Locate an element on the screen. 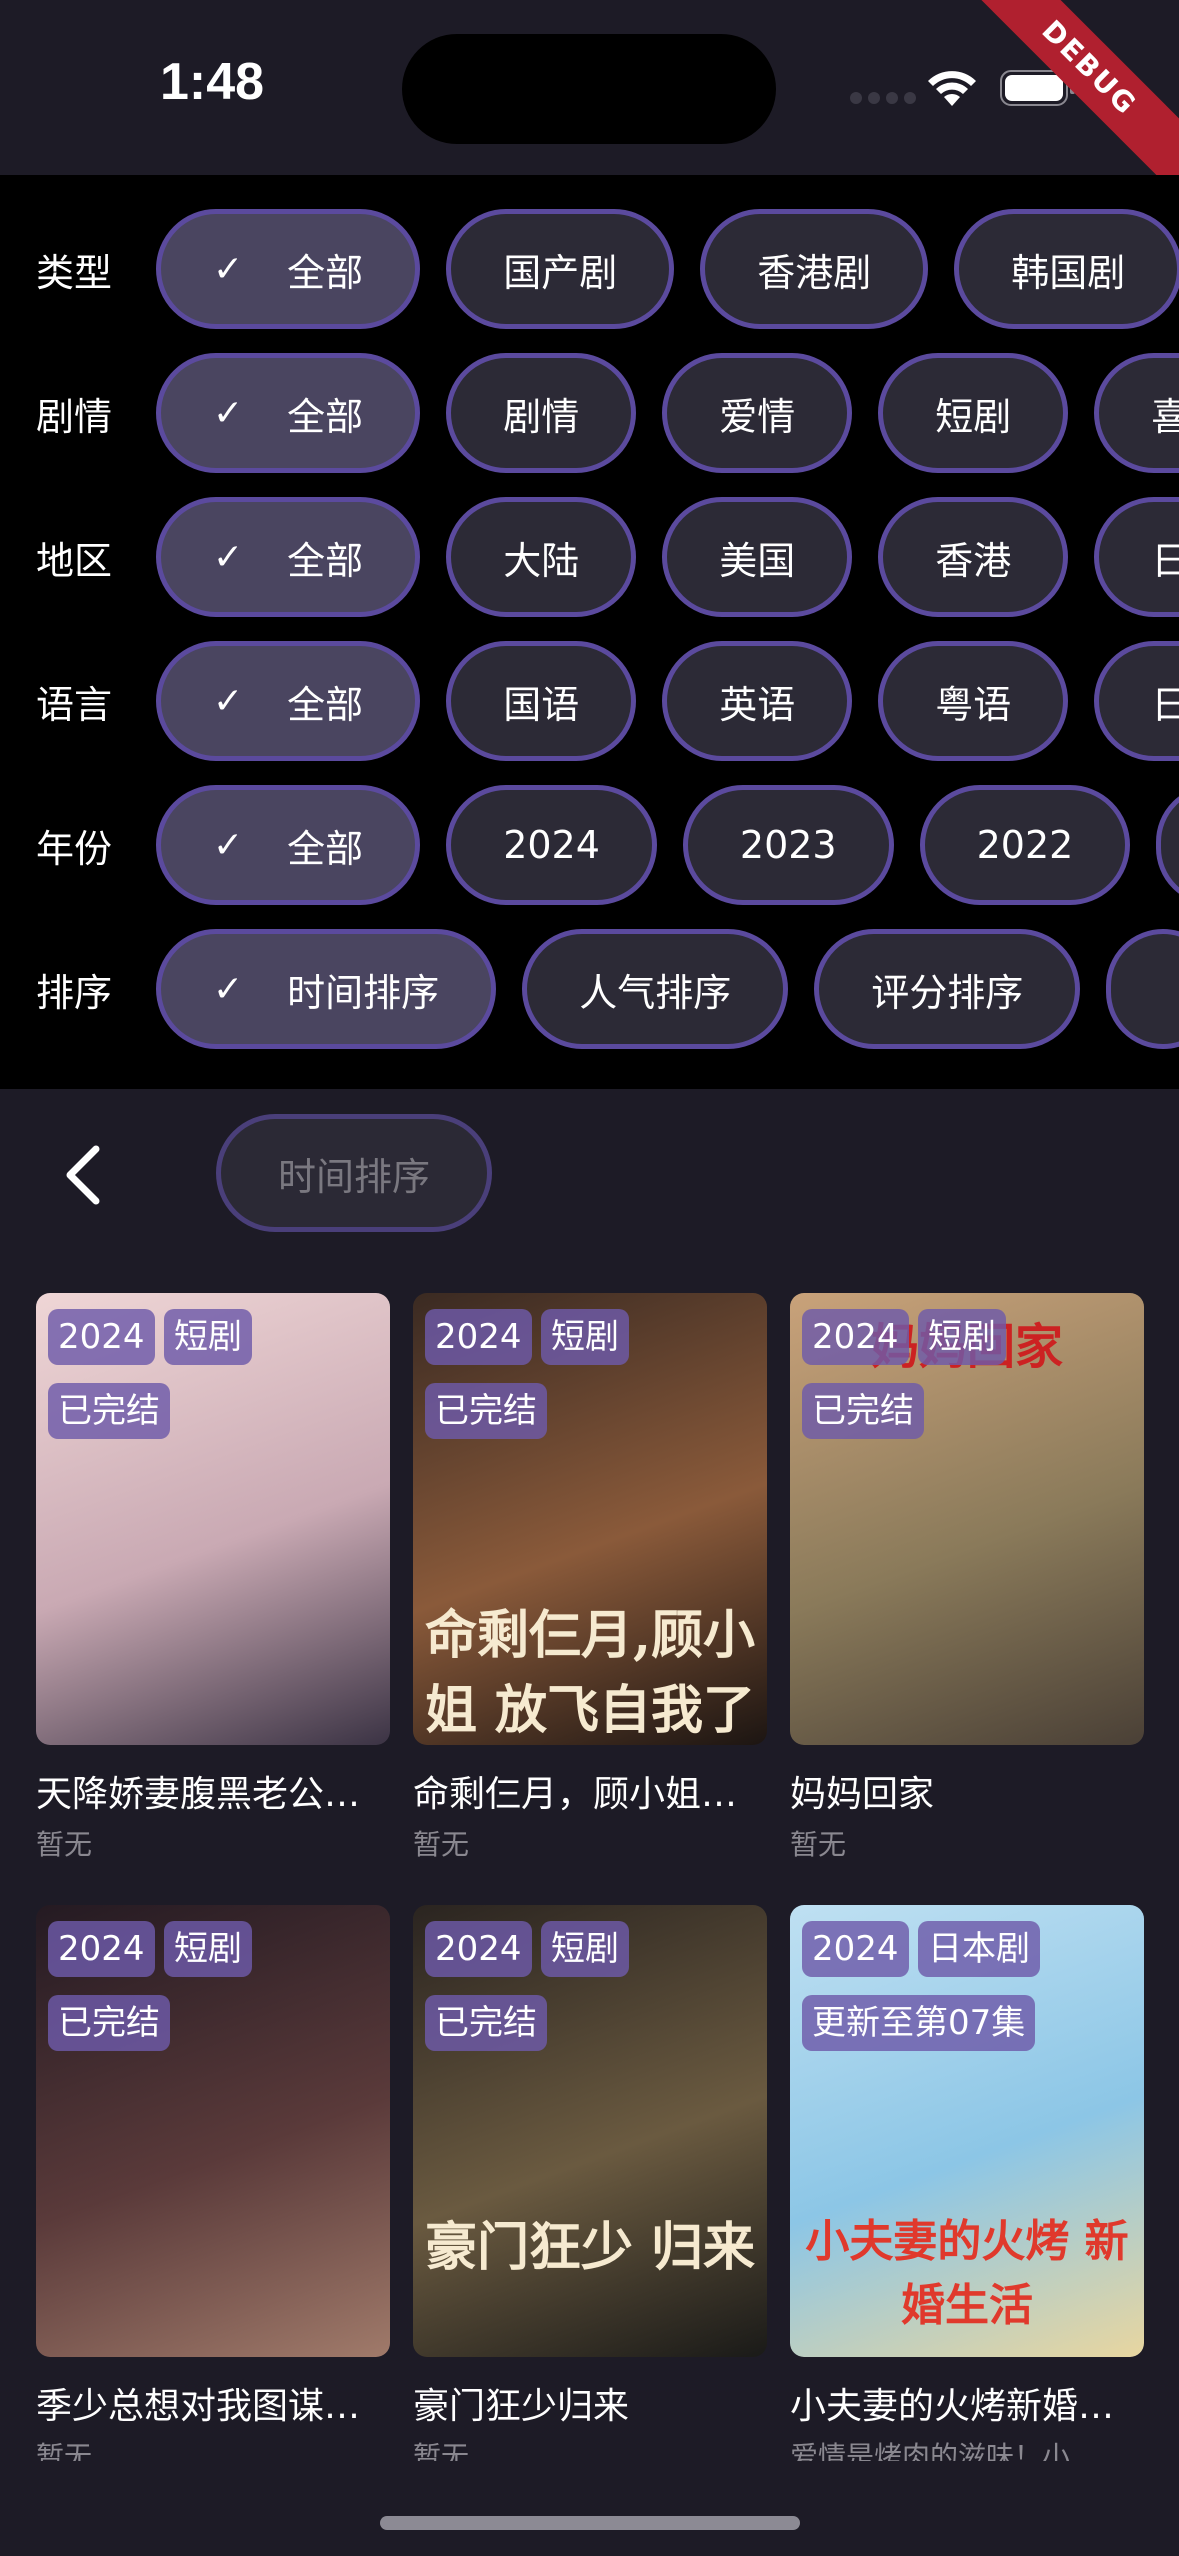 The image size is (1179, 2556). drama-card: 2024 短剧 已完结 季少总想对我图谋… 暂无 is located at coordinates (213, 2200).